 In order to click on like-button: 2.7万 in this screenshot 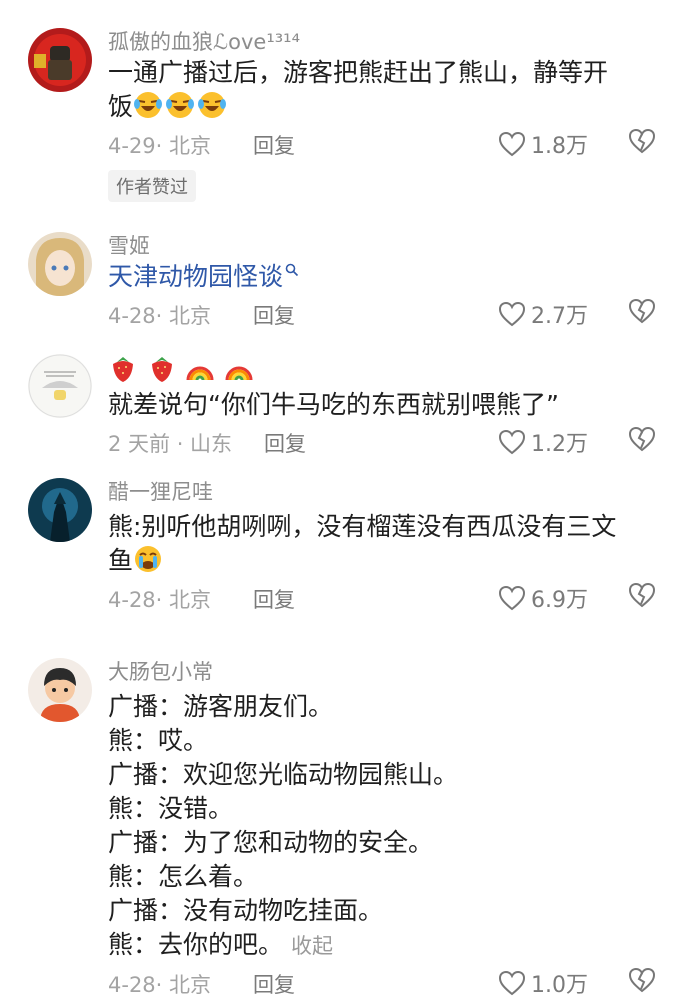, I will do `click(543, 314)`.